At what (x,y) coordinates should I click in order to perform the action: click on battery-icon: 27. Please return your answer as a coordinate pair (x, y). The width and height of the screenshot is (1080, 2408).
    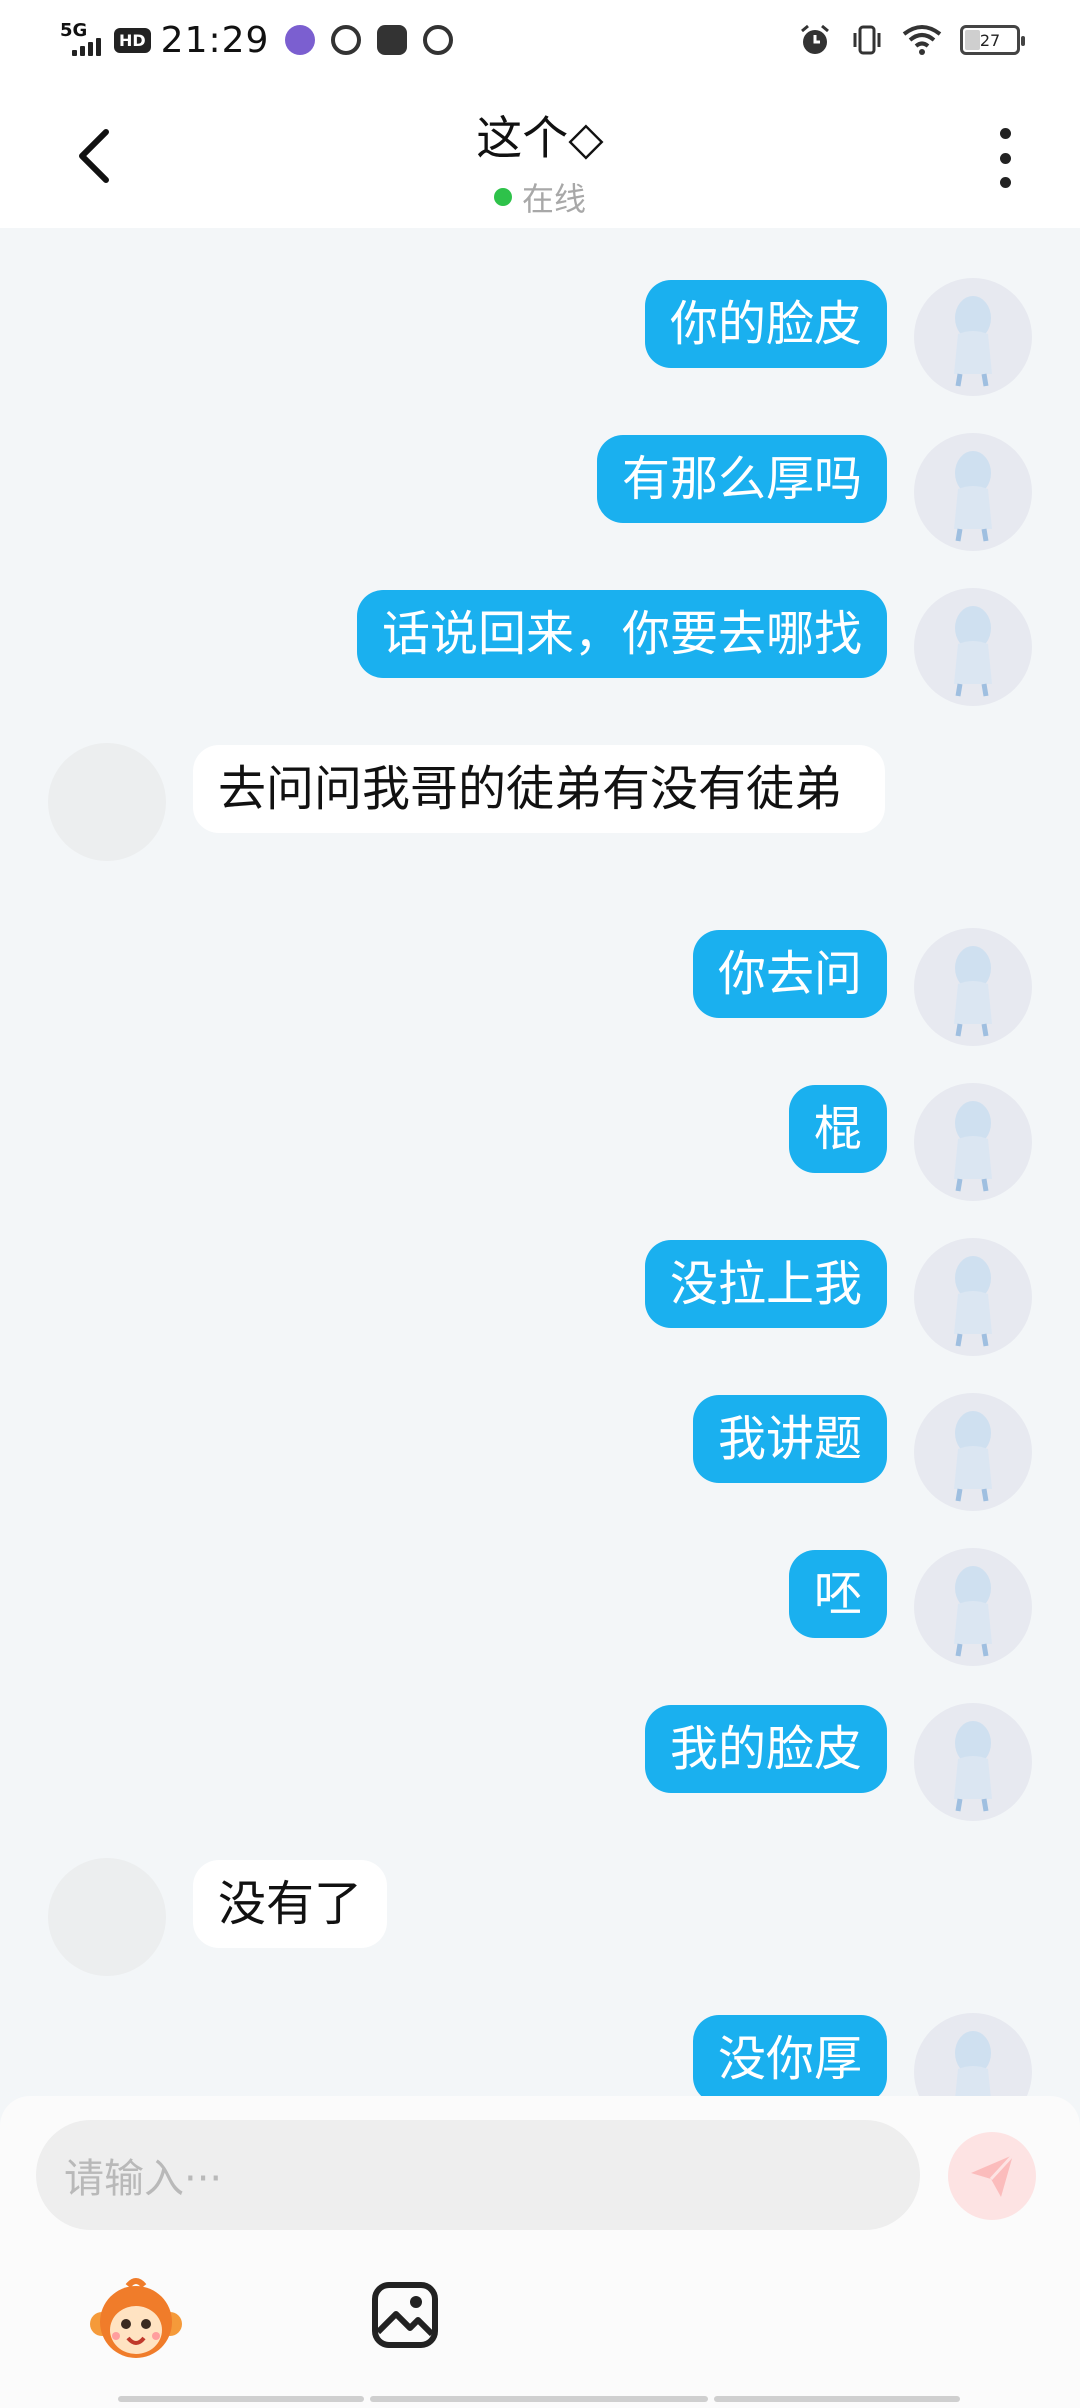
    Looking at the image, I should click on (992, 40).